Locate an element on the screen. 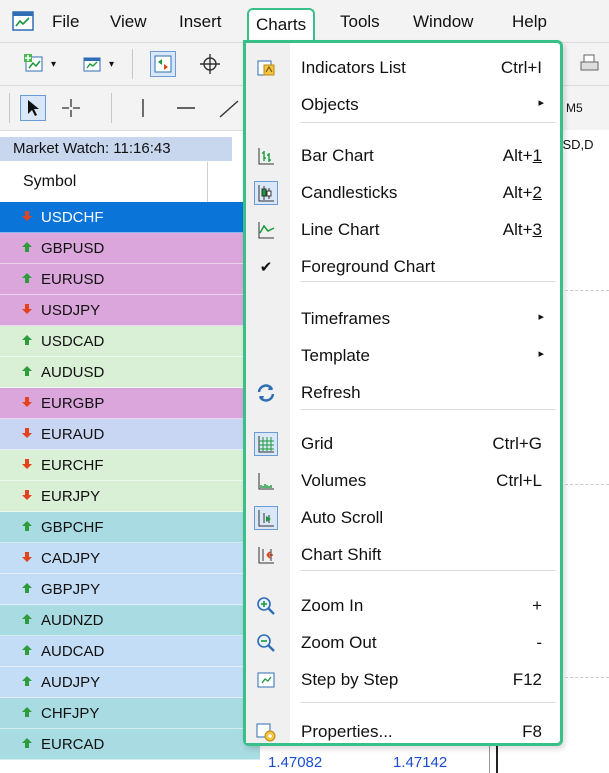 This screenshot has height=773, width=609. menu-item-timeframes: Timeframes ▸ is located at coordinates (403, 319).